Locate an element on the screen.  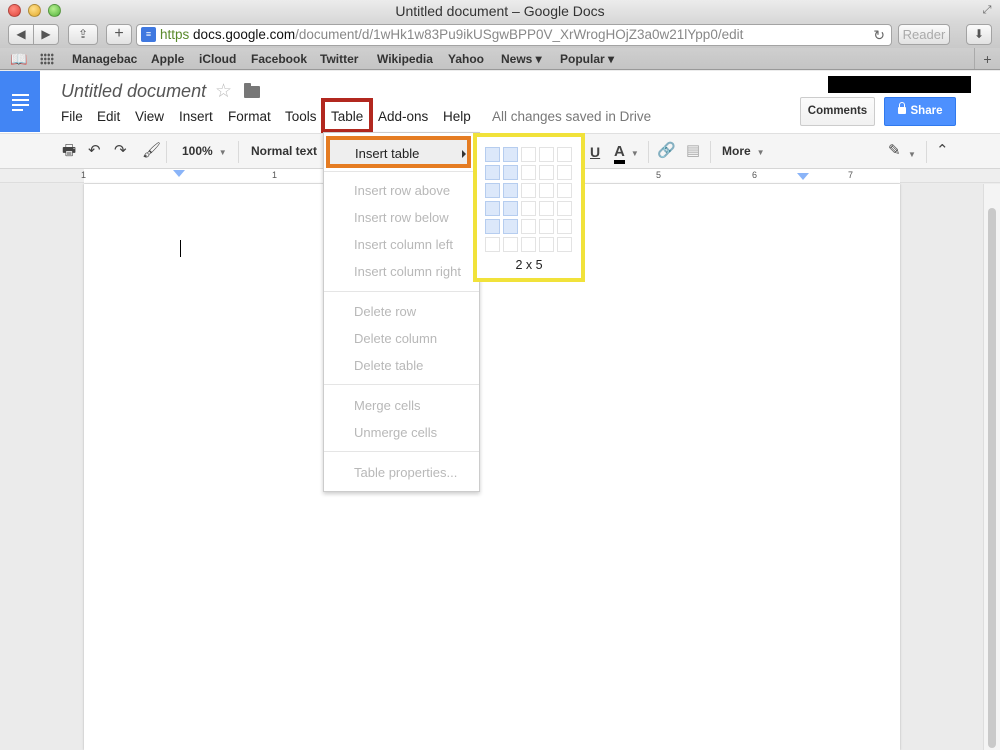
bookmark-facebook: Facebook is located at coordinates (279, 59).